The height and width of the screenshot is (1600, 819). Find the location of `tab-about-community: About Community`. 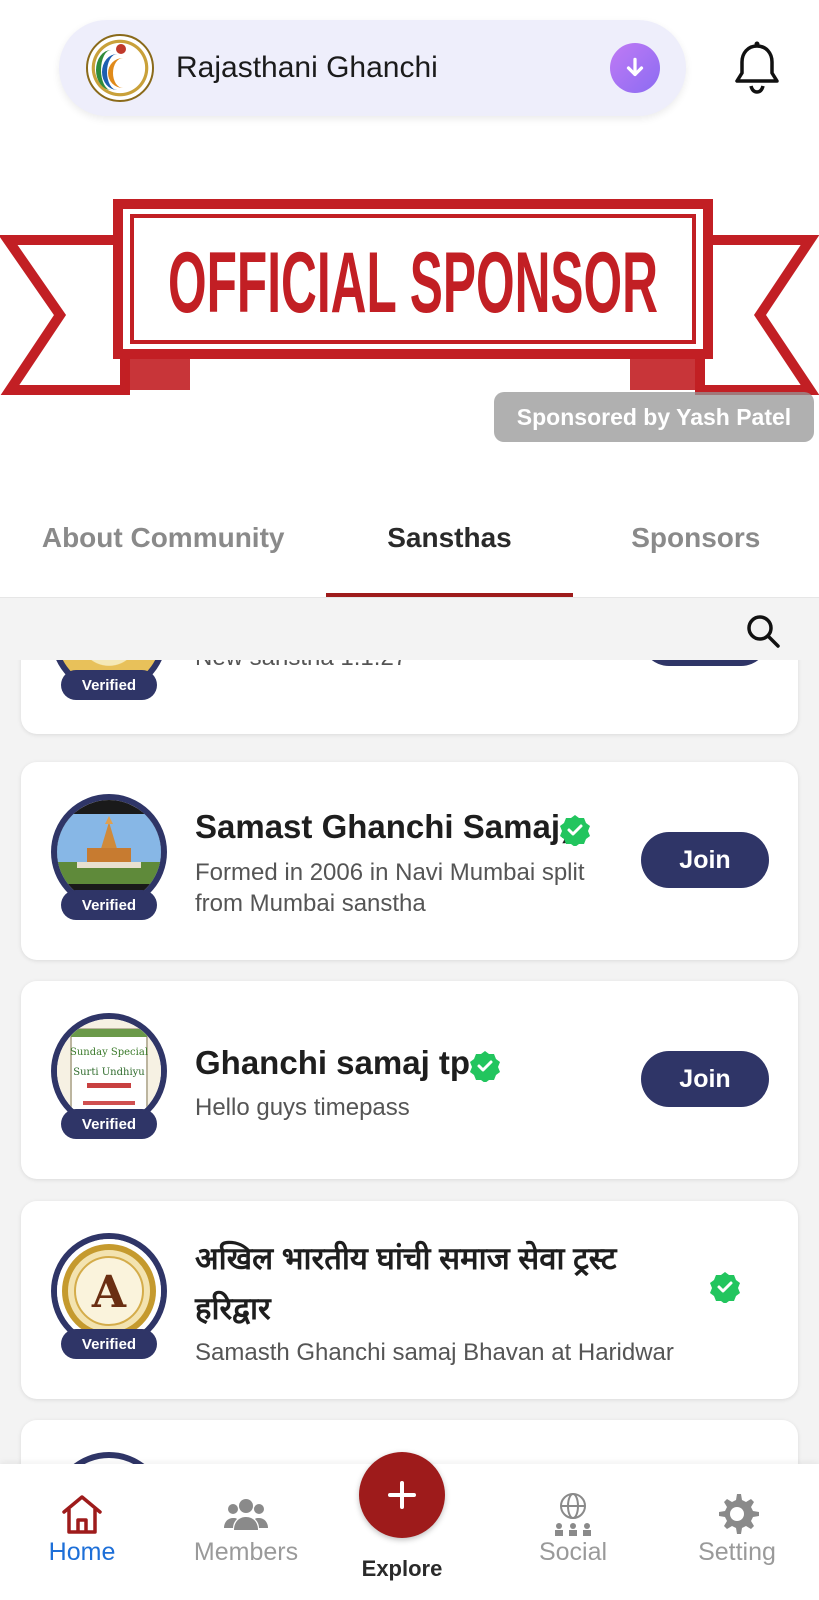

tab-about-community: About Community is located at coordinates (163, 537).